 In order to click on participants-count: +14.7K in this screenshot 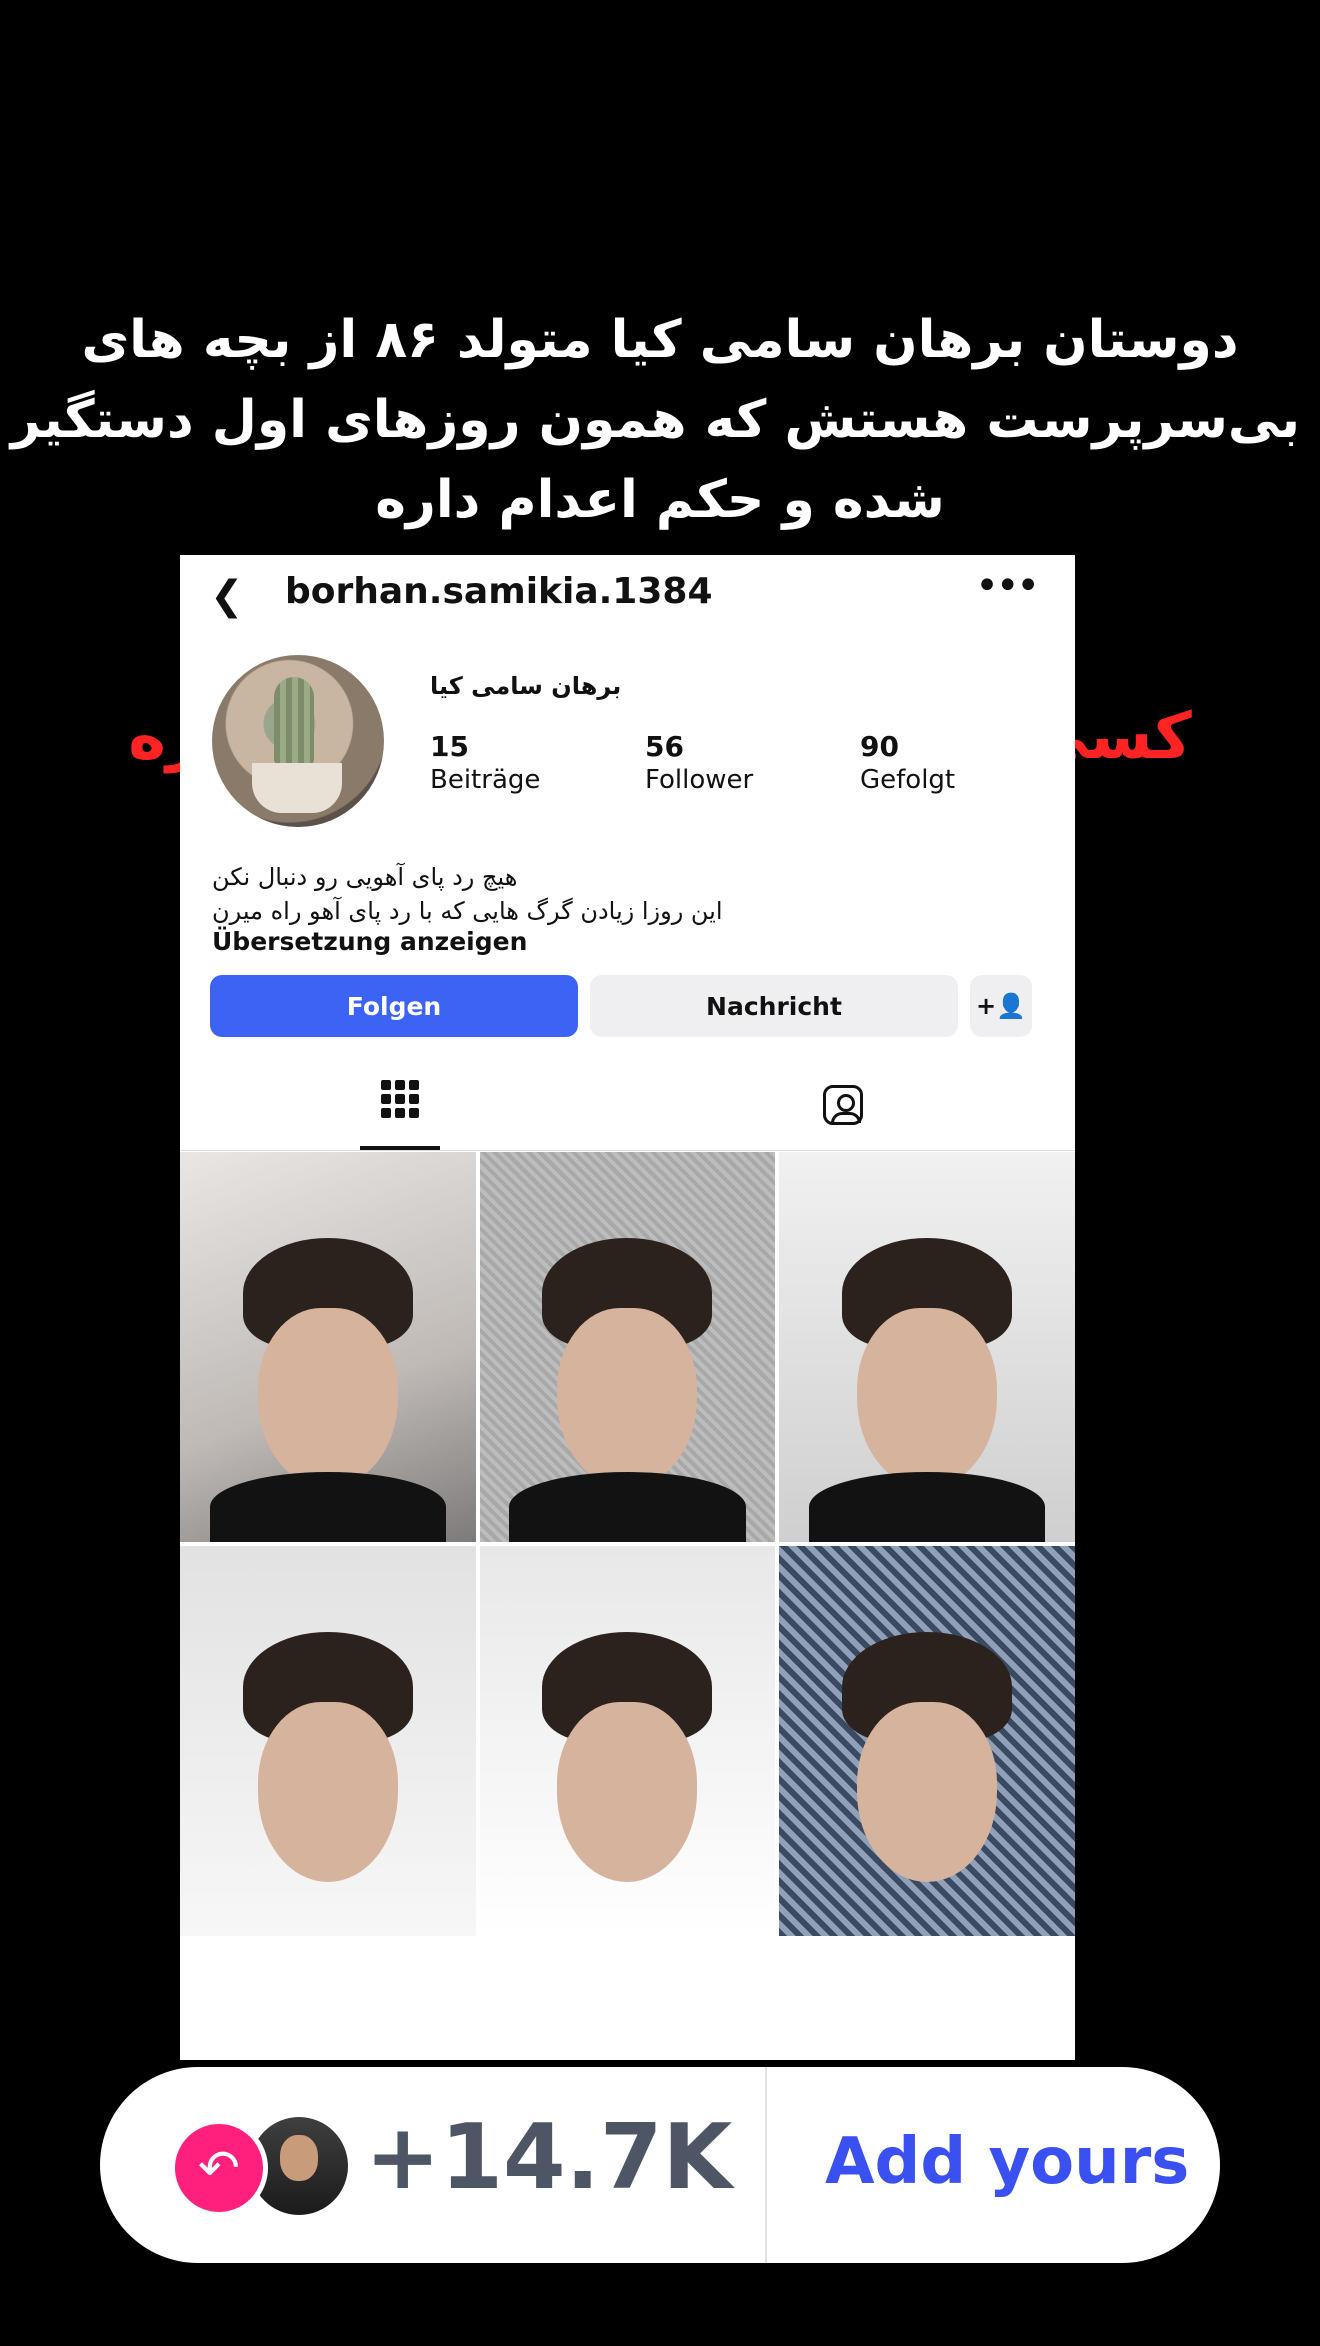, I will do `click(549, 2157)`.